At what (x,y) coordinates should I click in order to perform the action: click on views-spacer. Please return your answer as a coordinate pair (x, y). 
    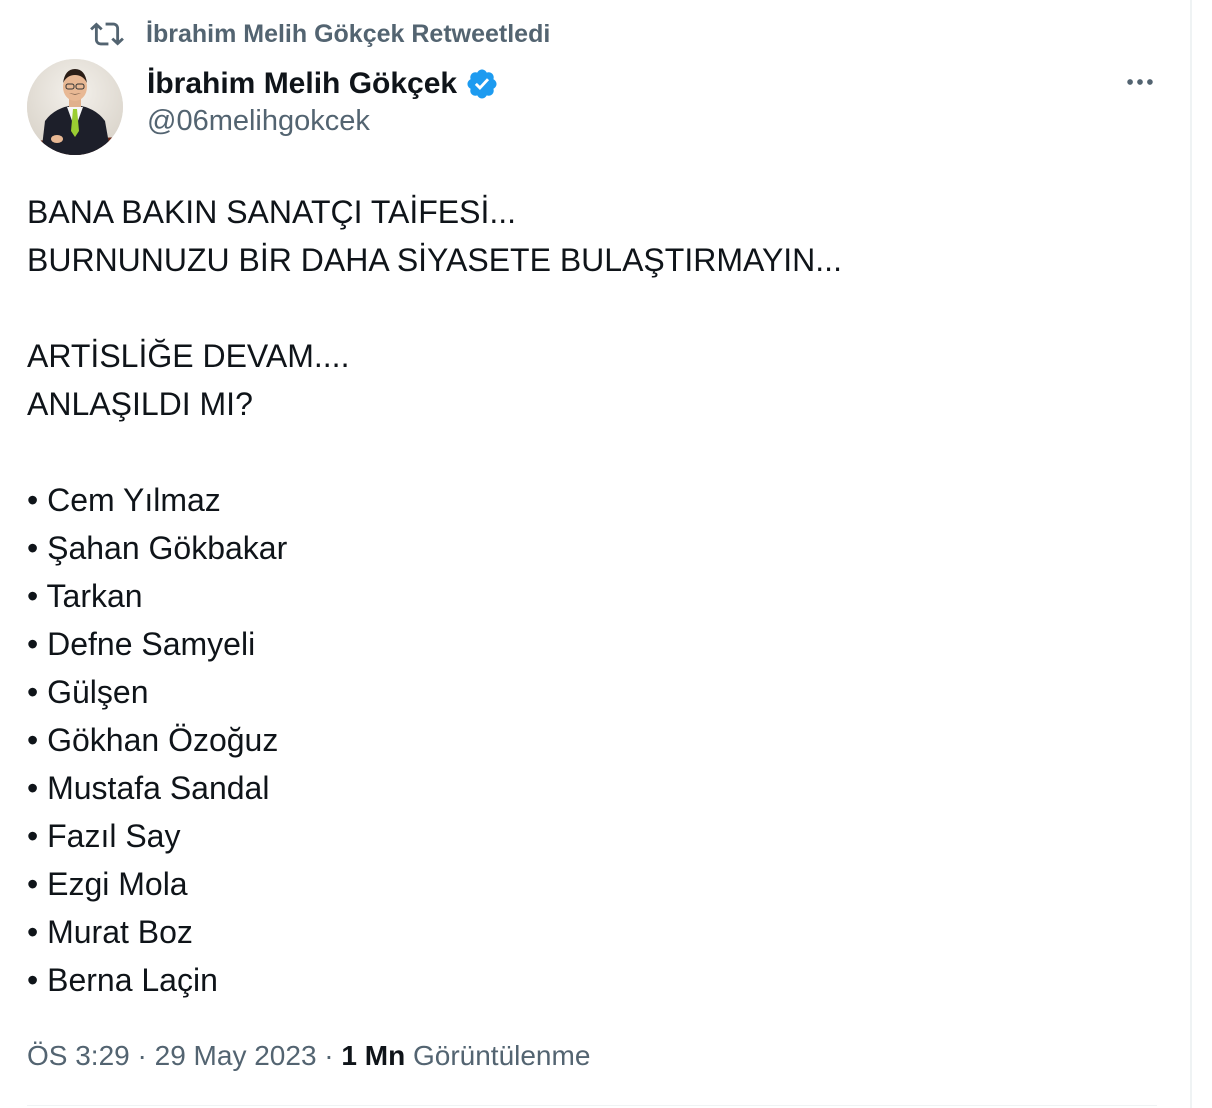
    Looking at the image, I should click on (409, 1056).